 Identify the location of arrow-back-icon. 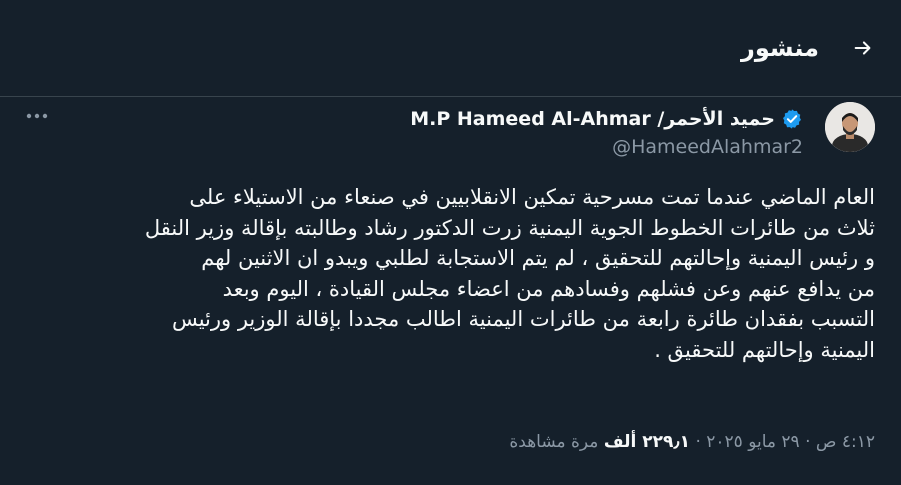
(862, 48).